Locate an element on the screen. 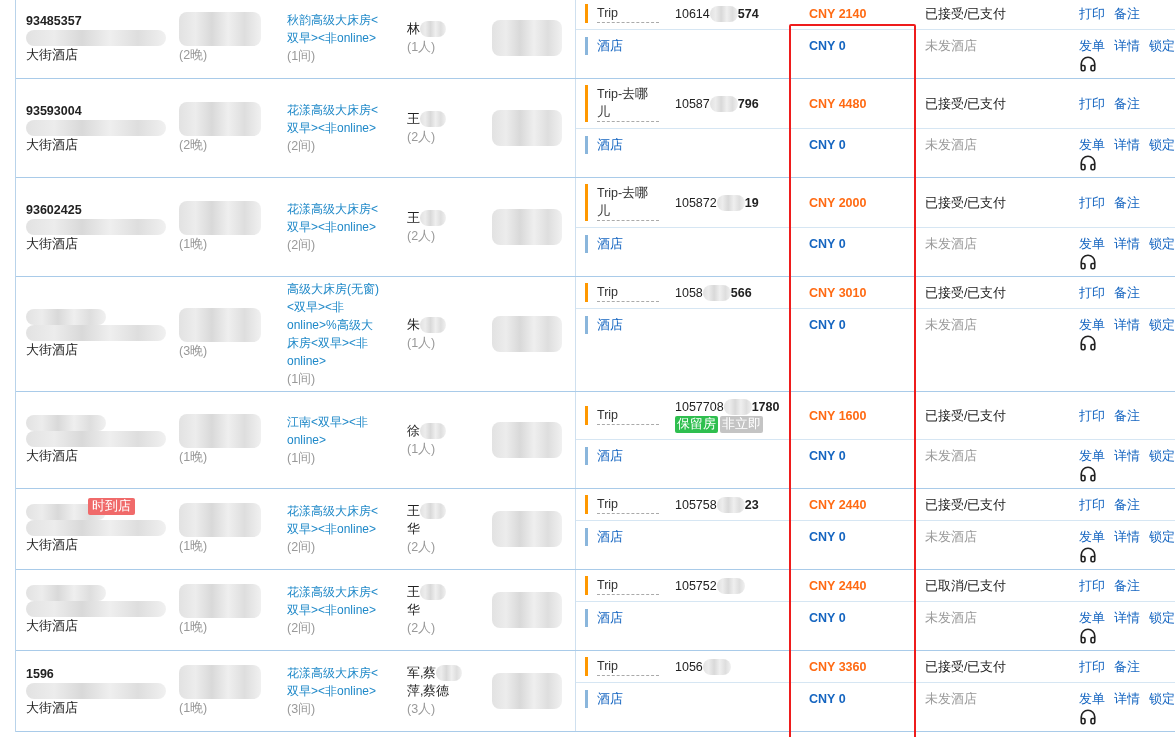  room-type-link: 高级大床房(无窗)<双早><非online>%高级大床房<双早><非online> is located at coordinates (335, 325).